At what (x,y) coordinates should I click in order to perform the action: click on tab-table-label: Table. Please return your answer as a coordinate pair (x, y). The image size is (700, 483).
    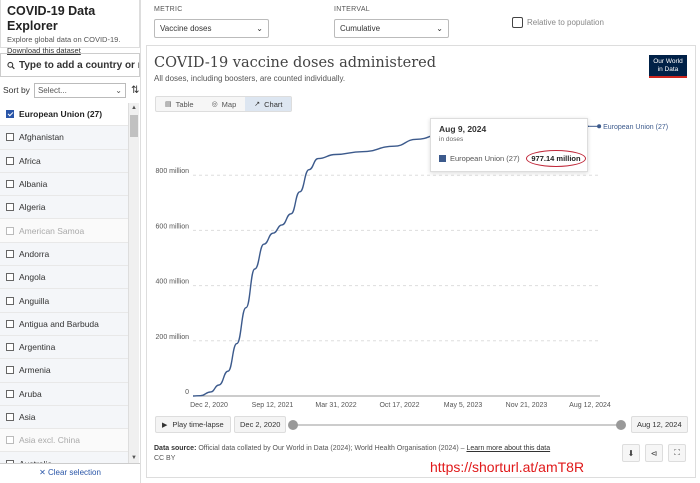
    Looking at the image, I should click on (184, 104).